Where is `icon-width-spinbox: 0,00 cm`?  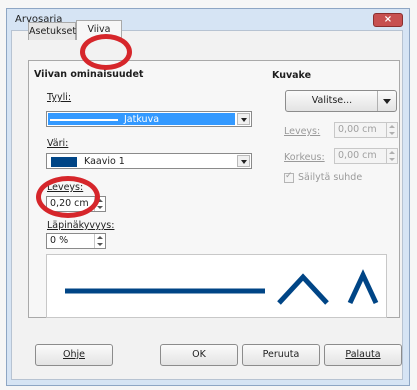
icon-width-spinbox: 0,00 cm is located at coordinates (366, 130).